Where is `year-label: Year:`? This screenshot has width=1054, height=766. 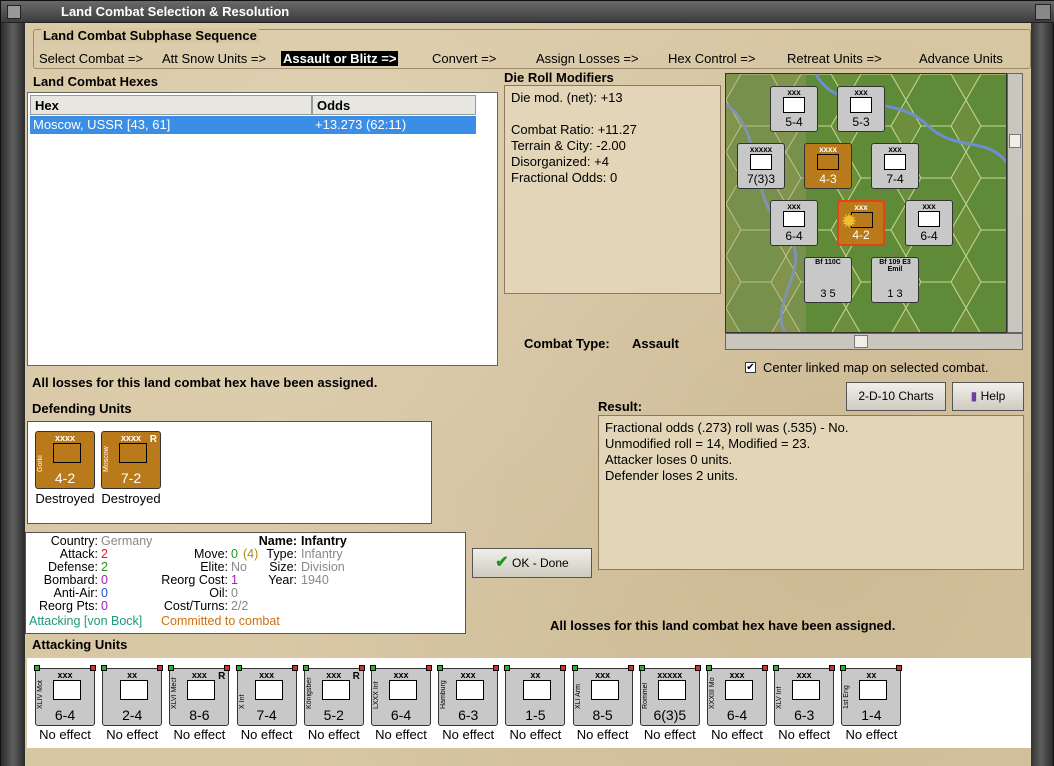
year-label: Year: is located at coordinates (282, 580).